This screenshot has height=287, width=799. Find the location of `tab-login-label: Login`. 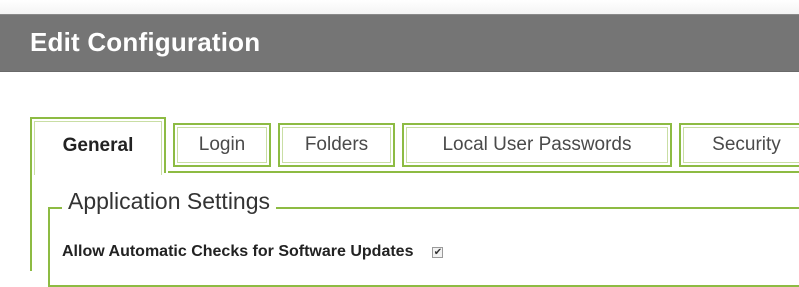

tab-login-label: Login is located at coordinates (222, 144).